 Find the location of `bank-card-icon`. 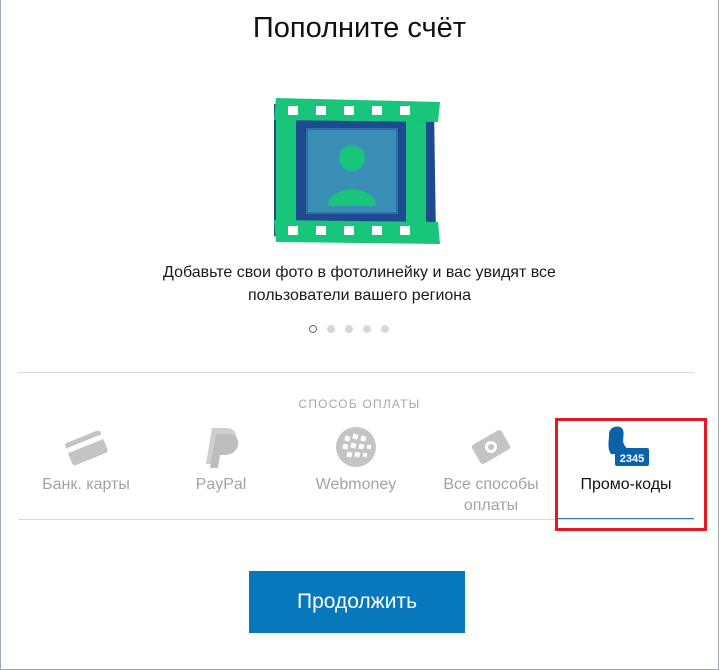

bank-card-icon is located at coordinates (86, 448).